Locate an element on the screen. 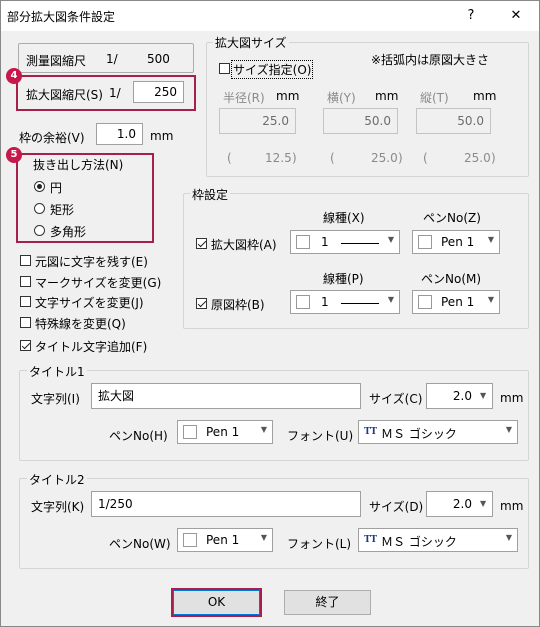 The image size is (540, 627). enlarged-pen-value: Pen 1 is located at coordinates (458, 242).